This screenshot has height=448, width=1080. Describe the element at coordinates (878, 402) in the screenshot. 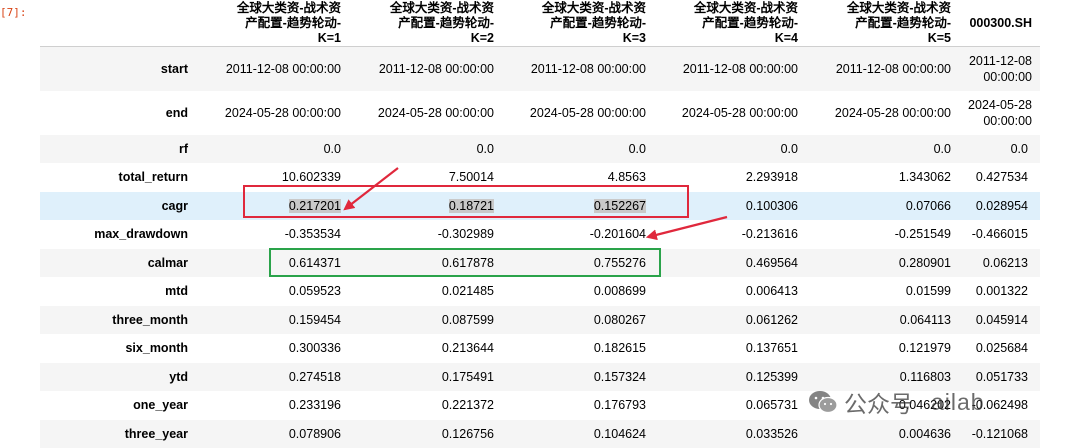

I see `watermark-label: 公众号` at that location.